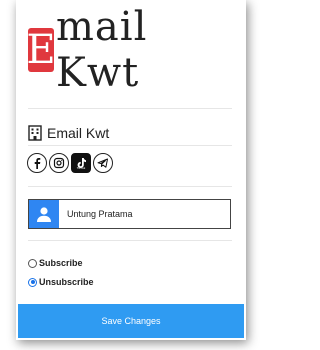 This screenshot has width=320, height=350. I want to click on logo-initial-box: E, so click(41, 50).